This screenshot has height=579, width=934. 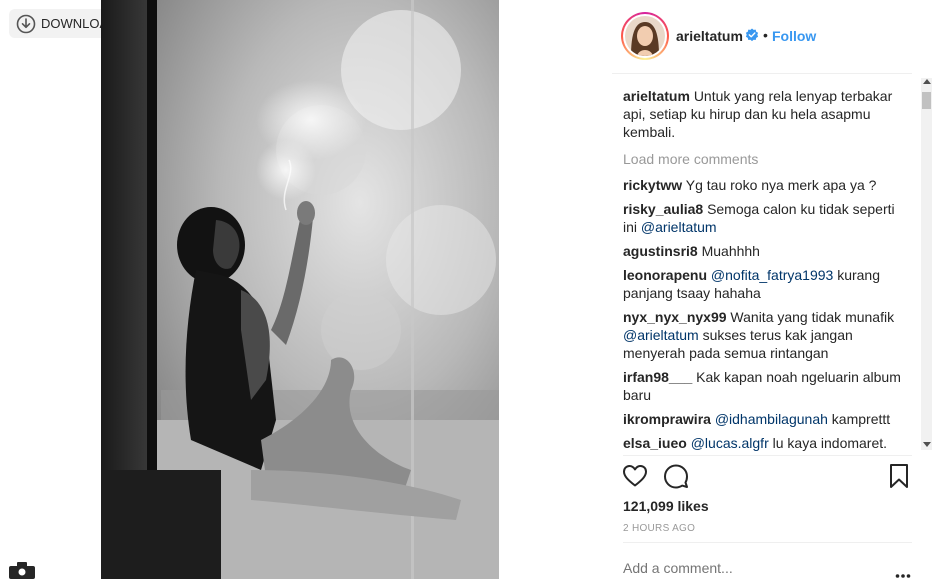 What do you see at coordinates (665, 275) in the screenshot?
I see `comment-username: leonorapenu` at bounding box center [665, 275].